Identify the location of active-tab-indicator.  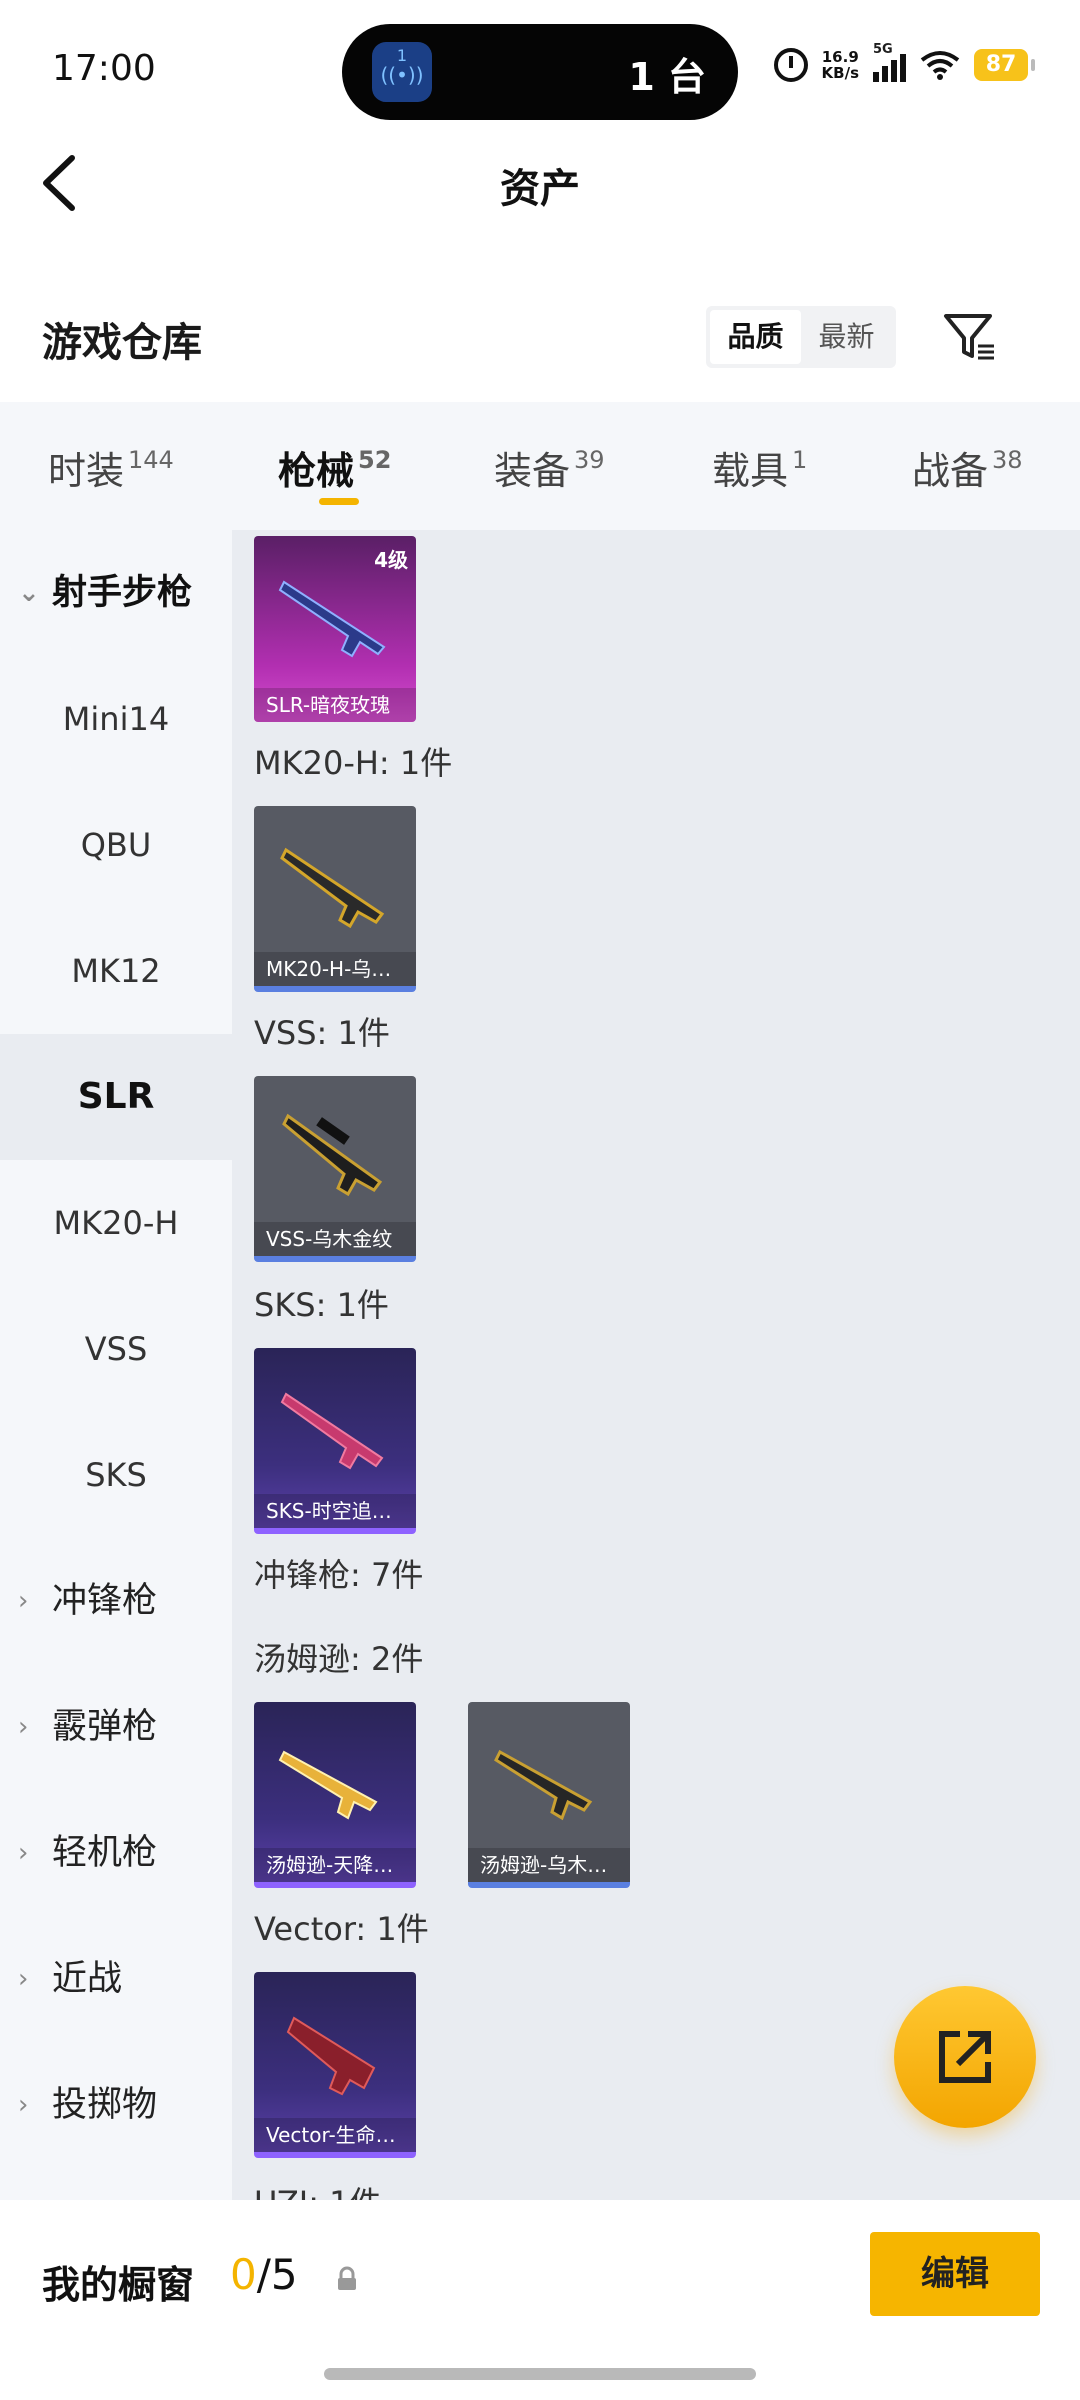
(339, 501).